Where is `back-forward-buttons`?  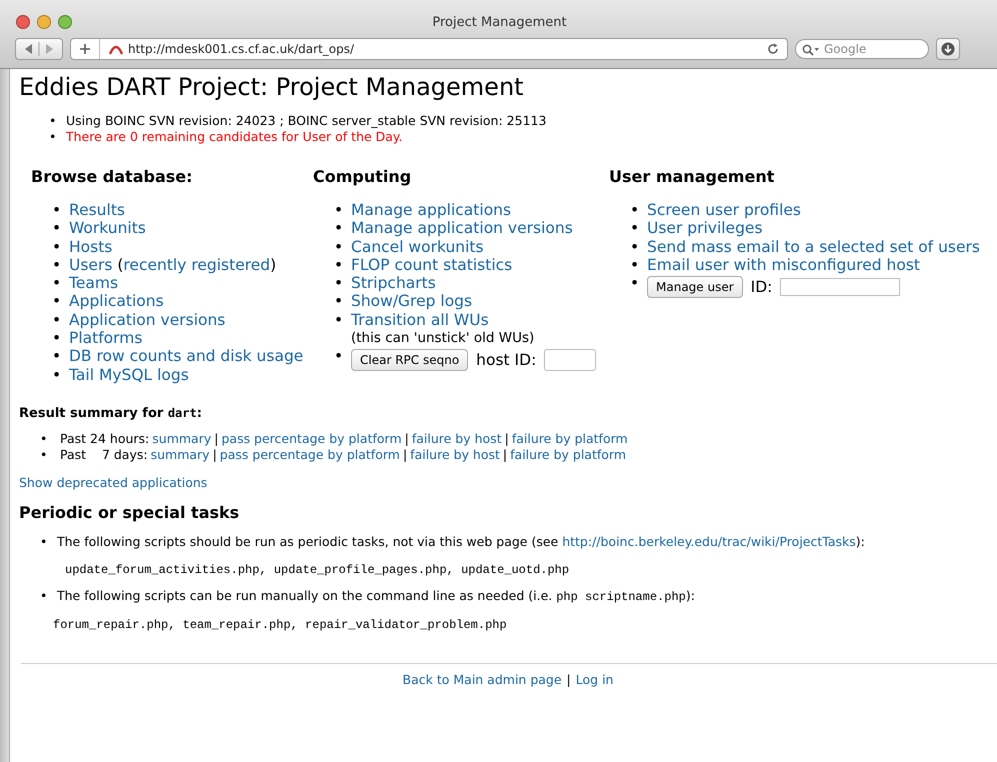 back-forward-buttons is located at coordinates (39, 49).